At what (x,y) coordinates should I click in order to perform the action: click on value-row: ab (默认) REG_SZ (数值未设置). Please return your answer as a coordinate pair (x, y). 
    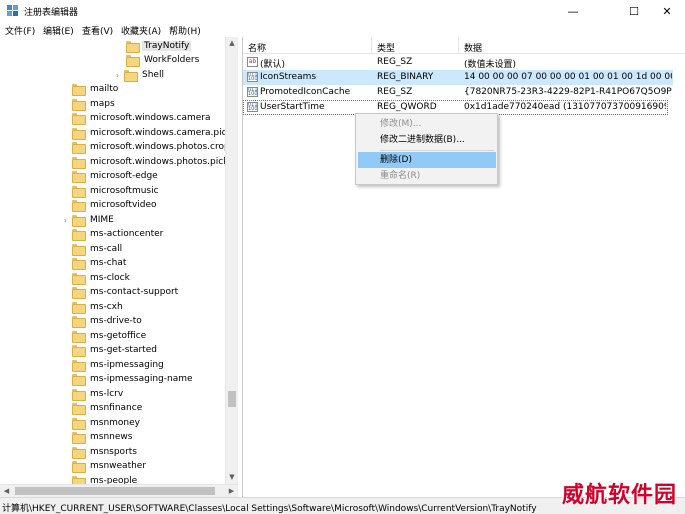
    Looking at the image, I should click on (458, 62).